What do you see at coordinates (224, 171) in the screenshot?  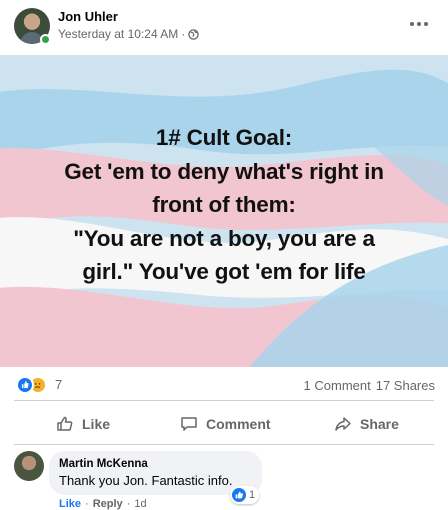 I see `image-text-line: Get 'em to deny what's right in` at bounding box center [224, 171].